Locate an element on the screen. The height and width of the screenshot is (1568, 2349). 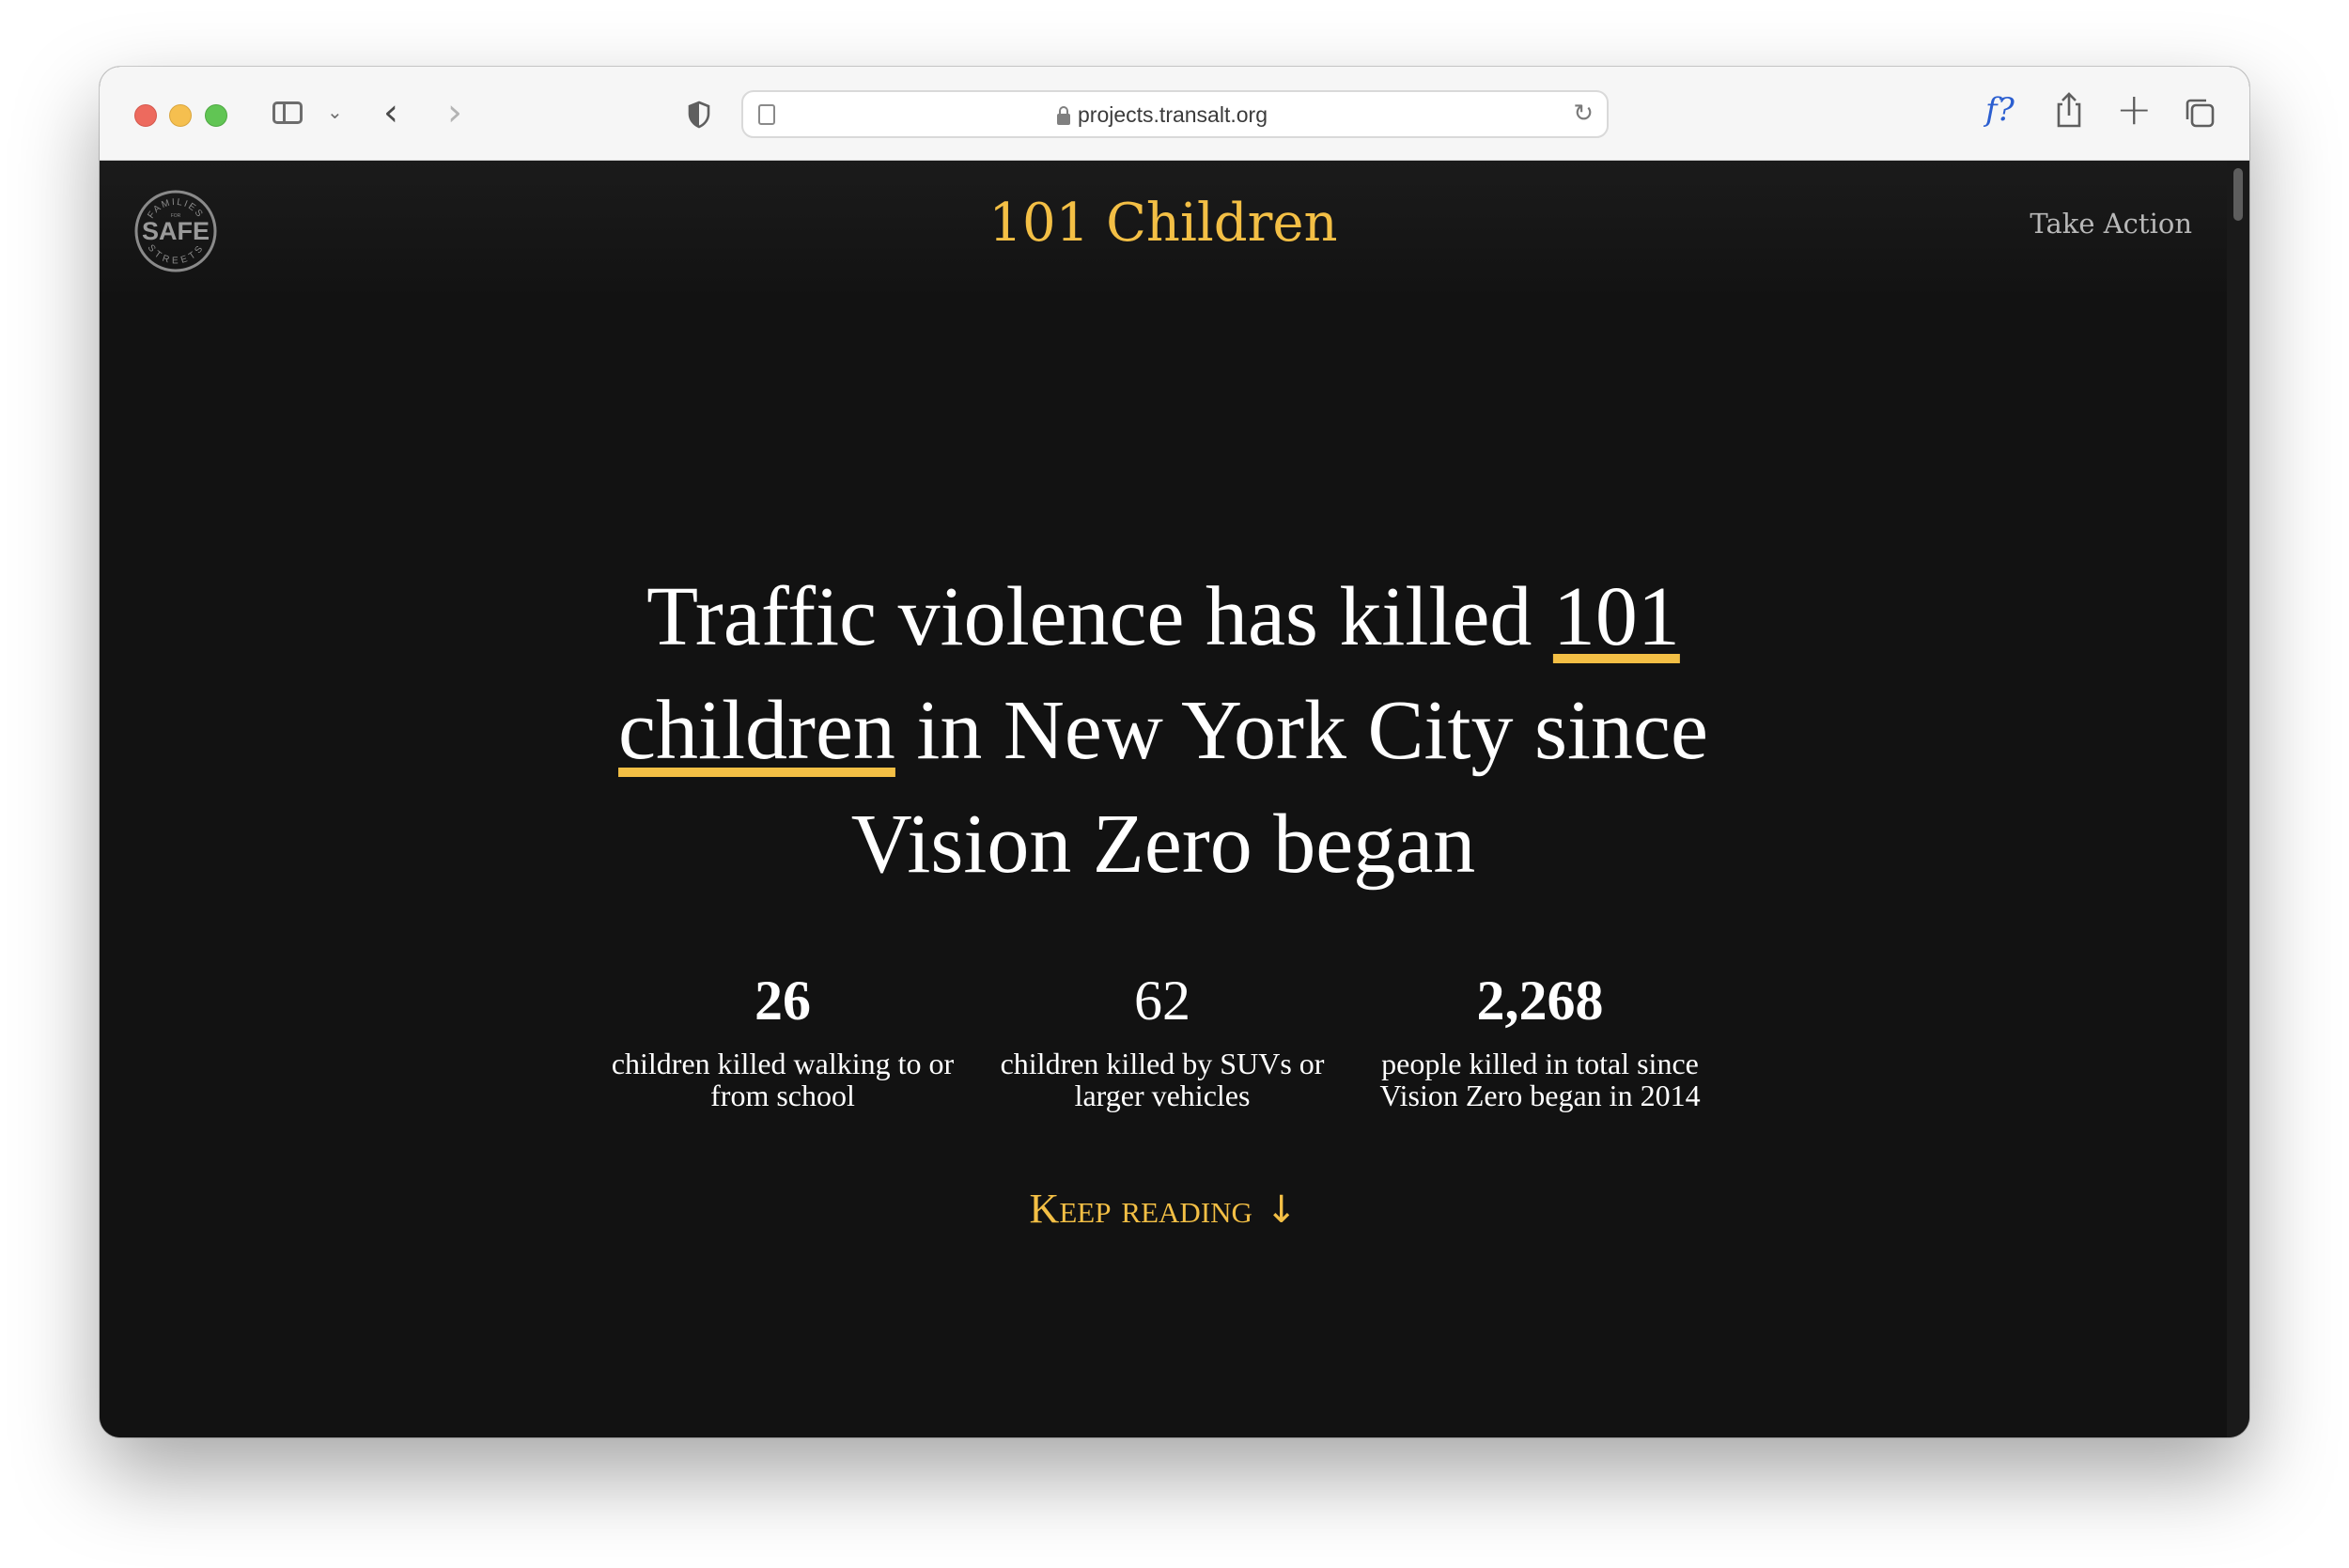
maximize-window-button is located at coordinates (216, 115).